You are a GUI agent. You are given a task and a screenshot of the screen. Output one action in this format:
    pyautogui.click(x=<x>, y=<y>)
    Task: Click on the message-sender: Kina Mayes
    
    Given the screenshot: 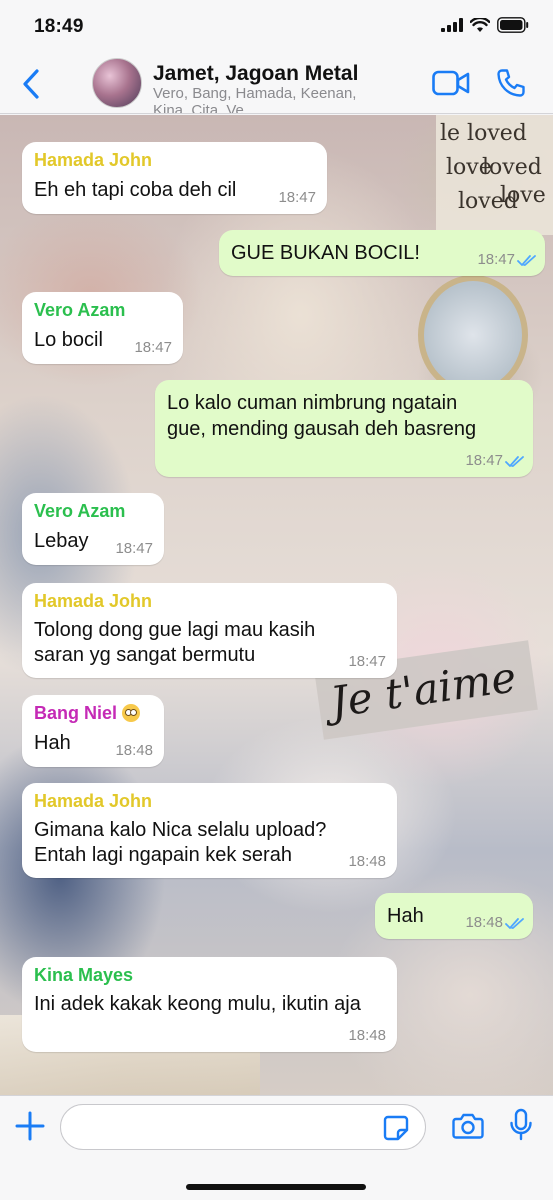 What is the action you would take?
    pyautogui.click(x=84, y=975)
    